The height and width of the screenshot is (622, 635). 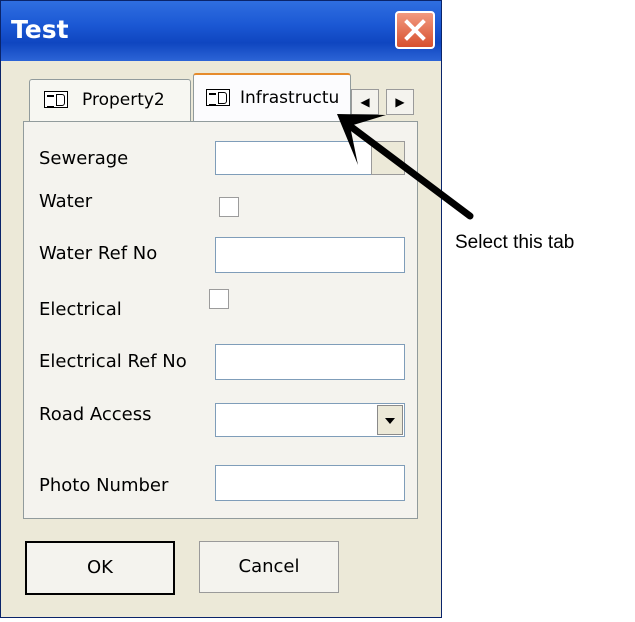 What do you see at coordinates (515, 242) in the screenshot?
I see `annotation-text: Select this tab` at bounding box center [515, 242].